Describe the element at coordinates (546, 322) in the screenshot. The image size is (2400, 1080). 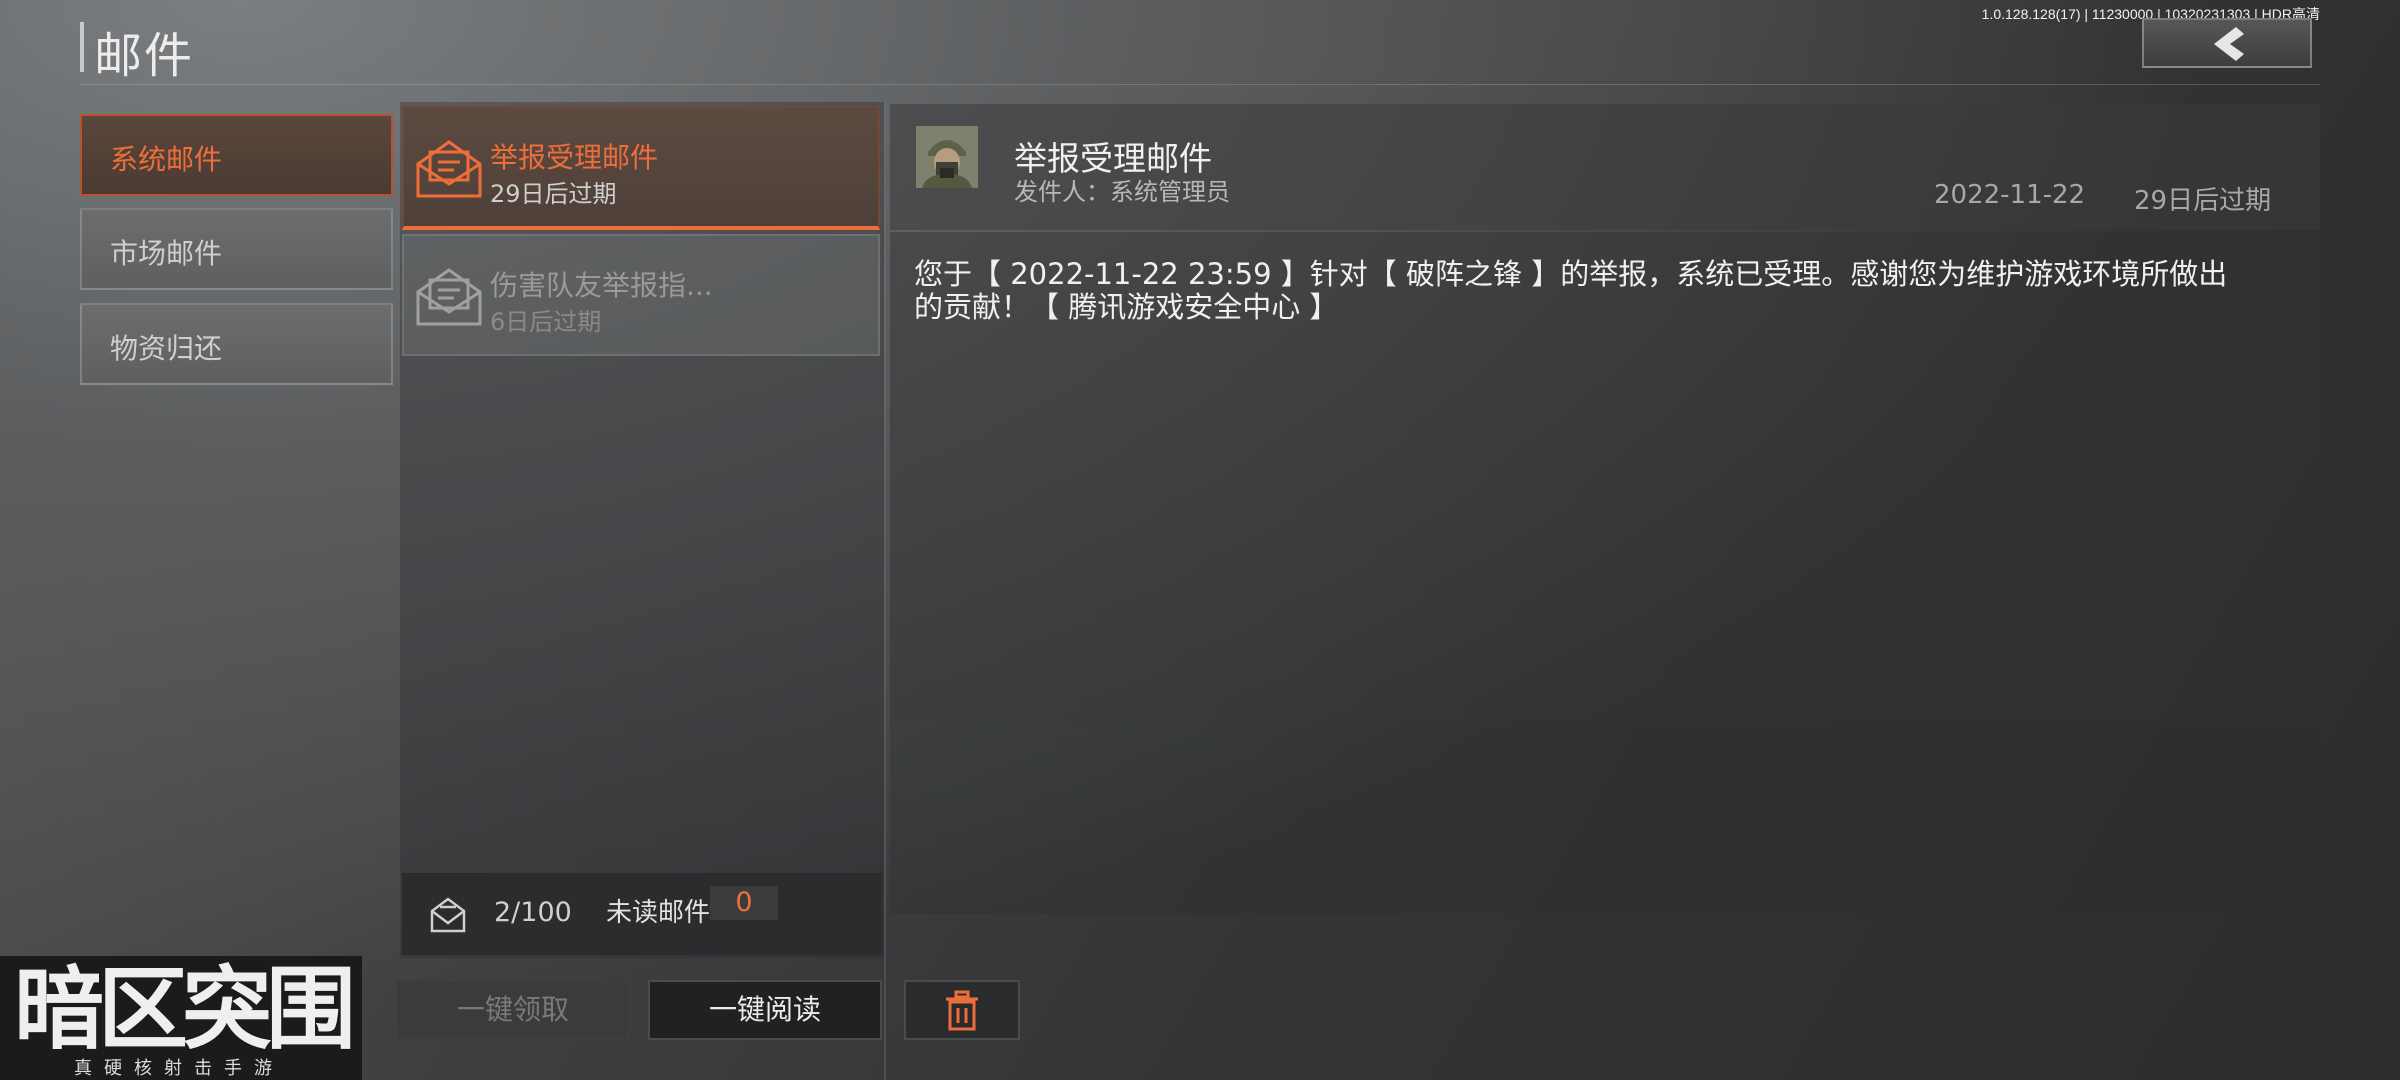
I see `mail-expiry: 6日后过期` at that location.